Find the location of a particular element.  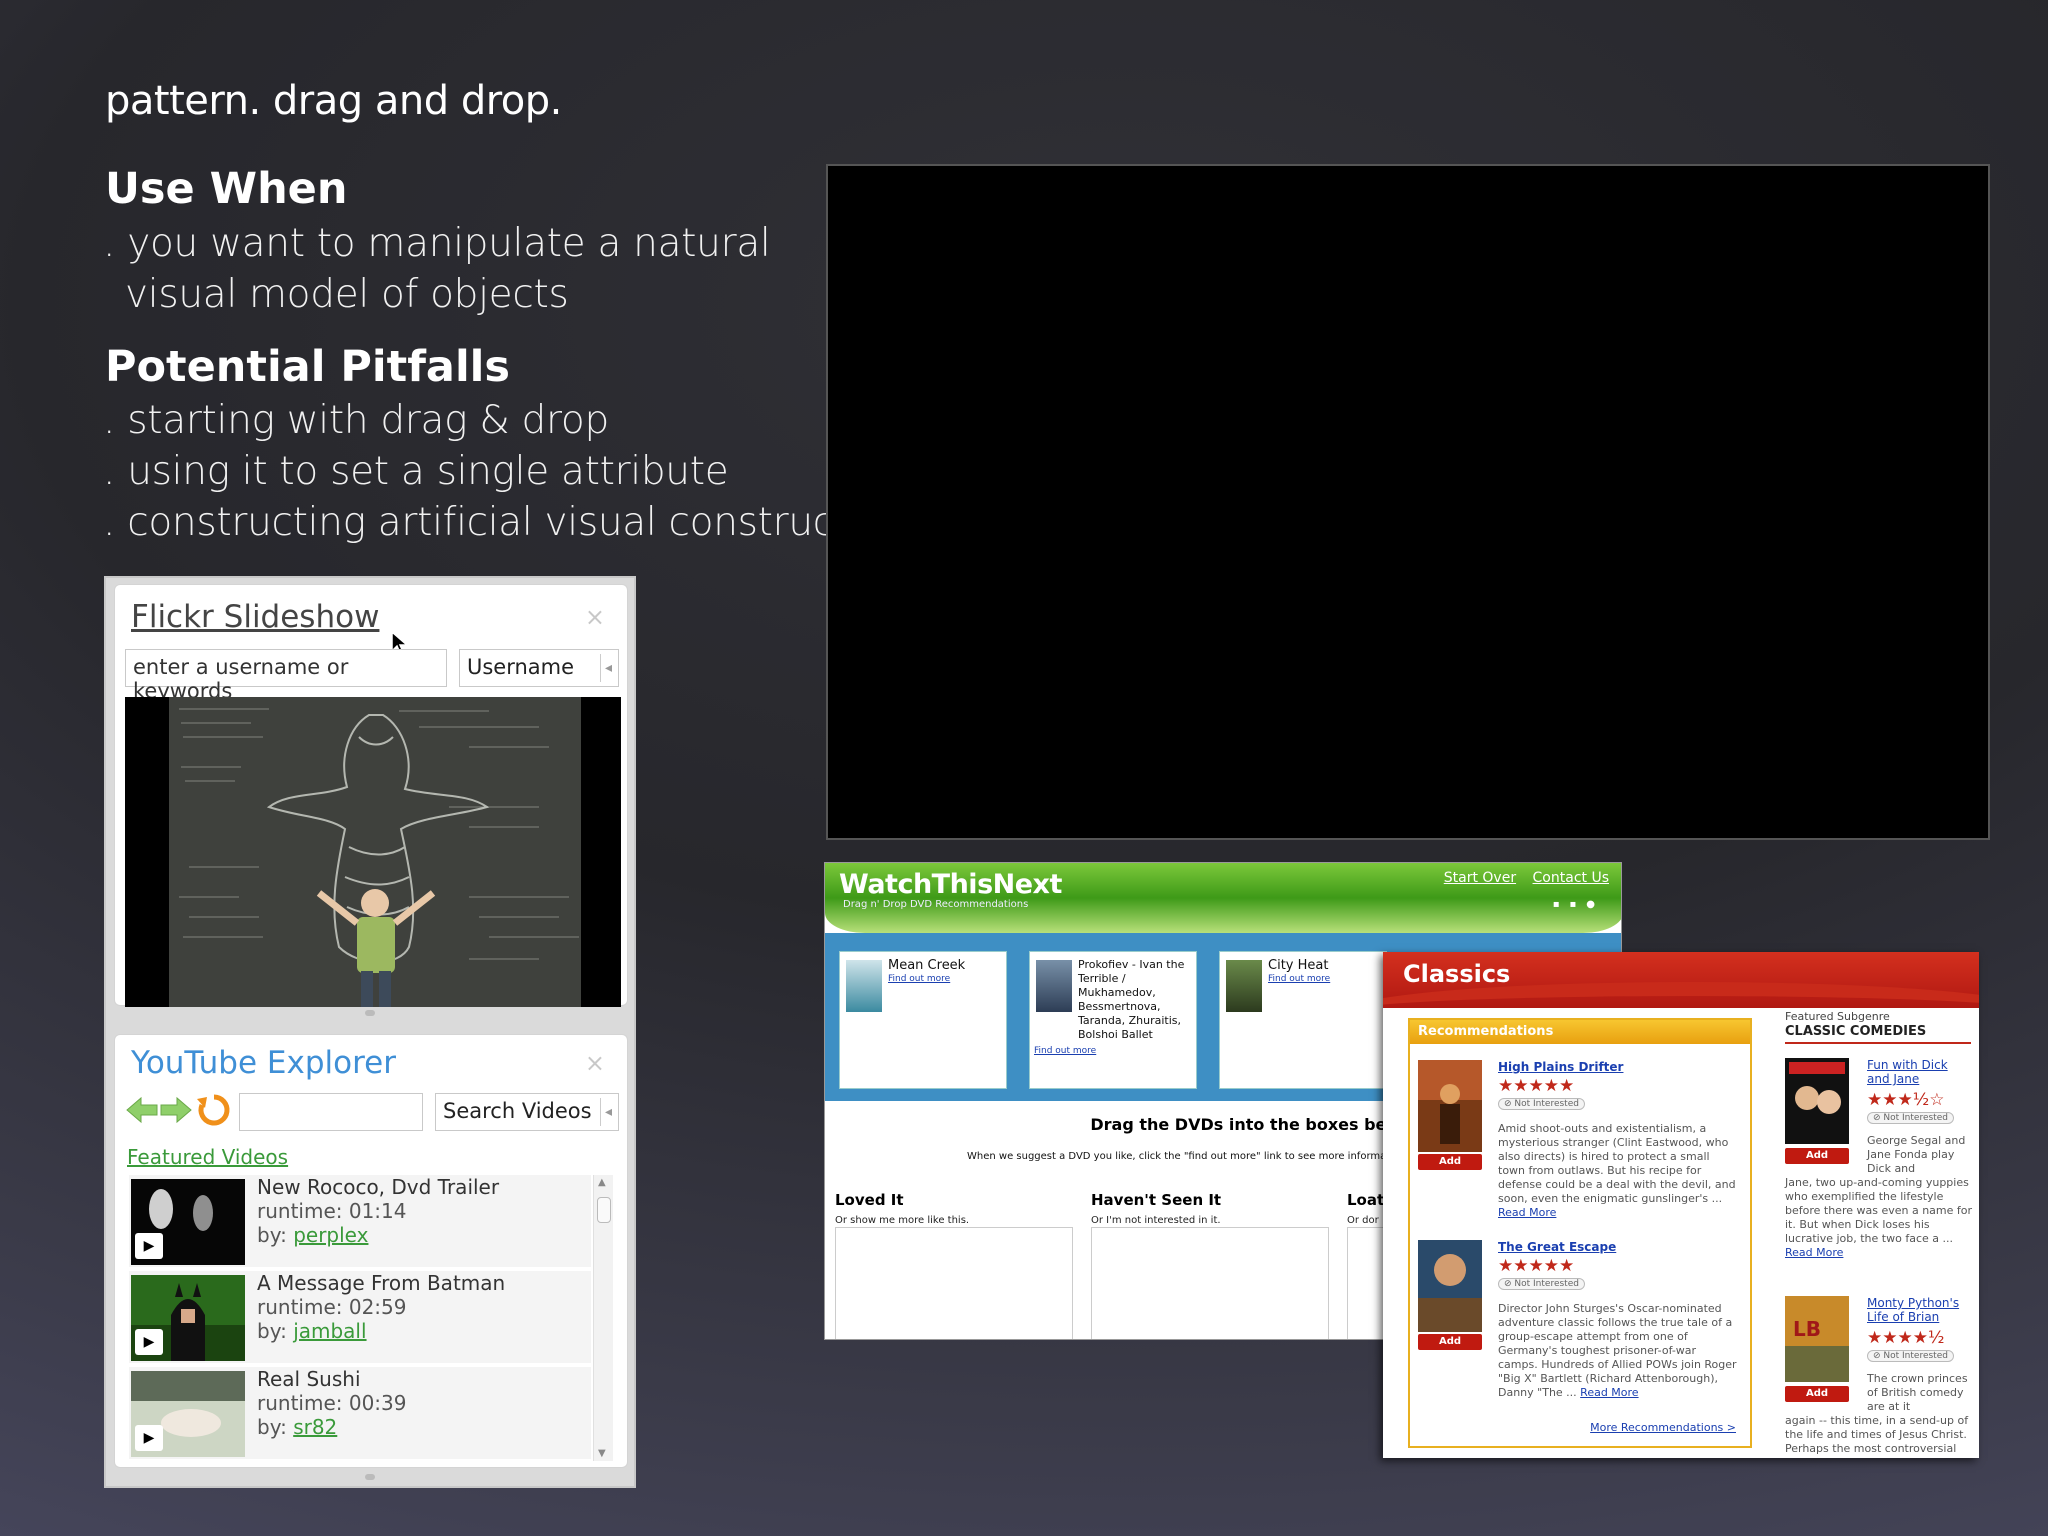

dvd-title: City Heat is located at coordinates (1298, 965).